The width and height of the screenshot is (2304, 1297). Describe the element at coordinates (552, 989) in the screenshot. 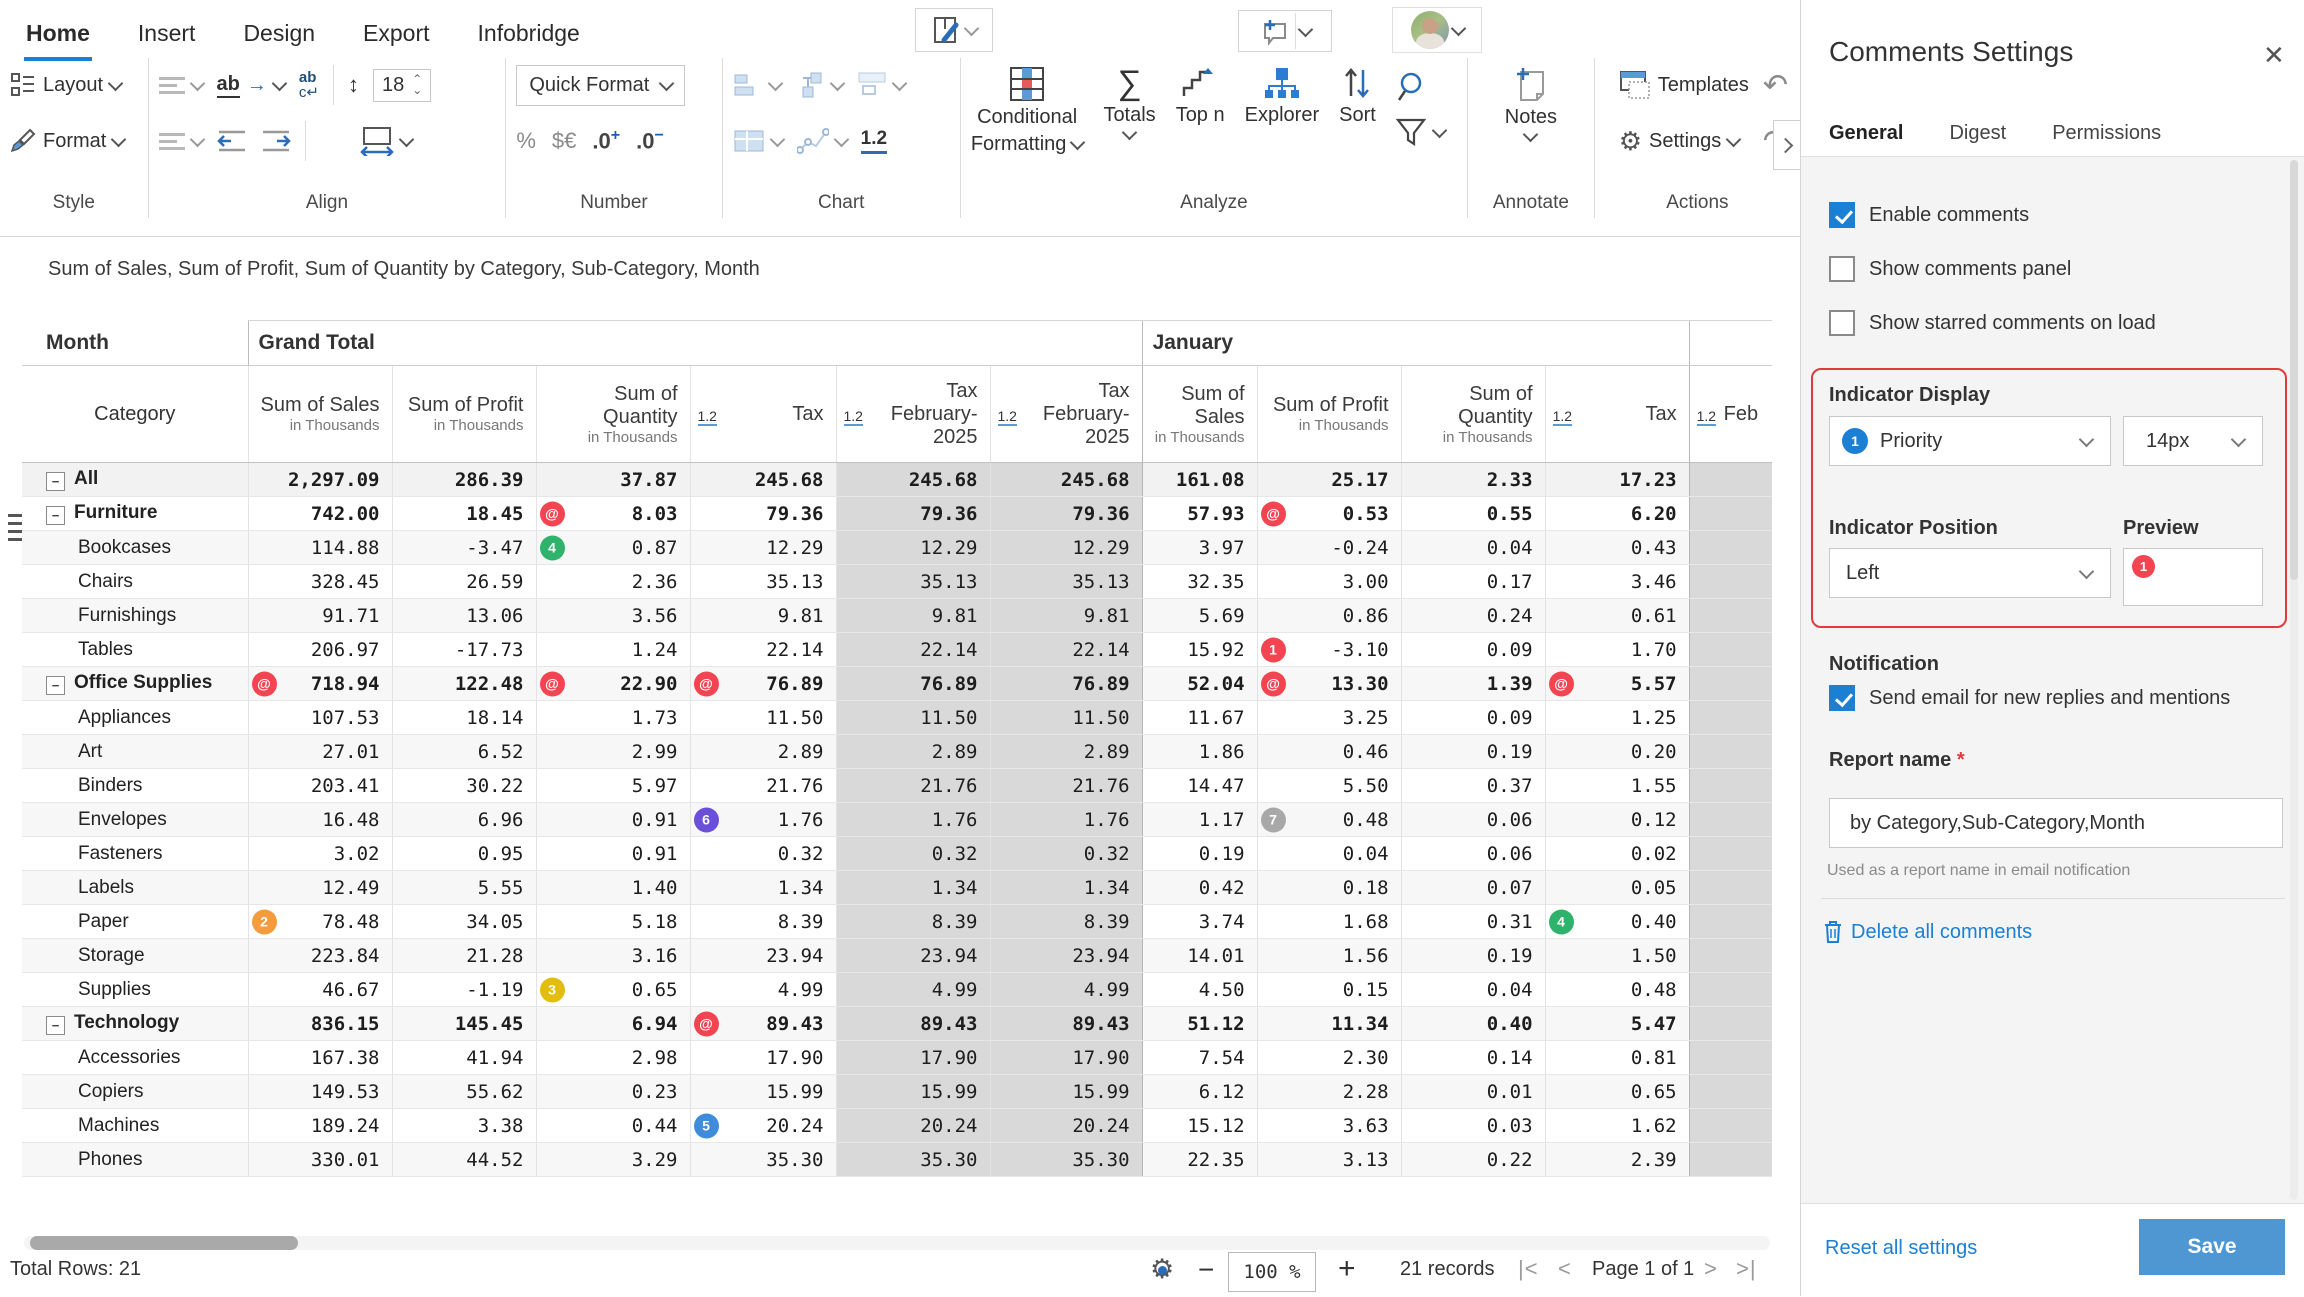

I see `comment-indicator-badge: 3` at that location.